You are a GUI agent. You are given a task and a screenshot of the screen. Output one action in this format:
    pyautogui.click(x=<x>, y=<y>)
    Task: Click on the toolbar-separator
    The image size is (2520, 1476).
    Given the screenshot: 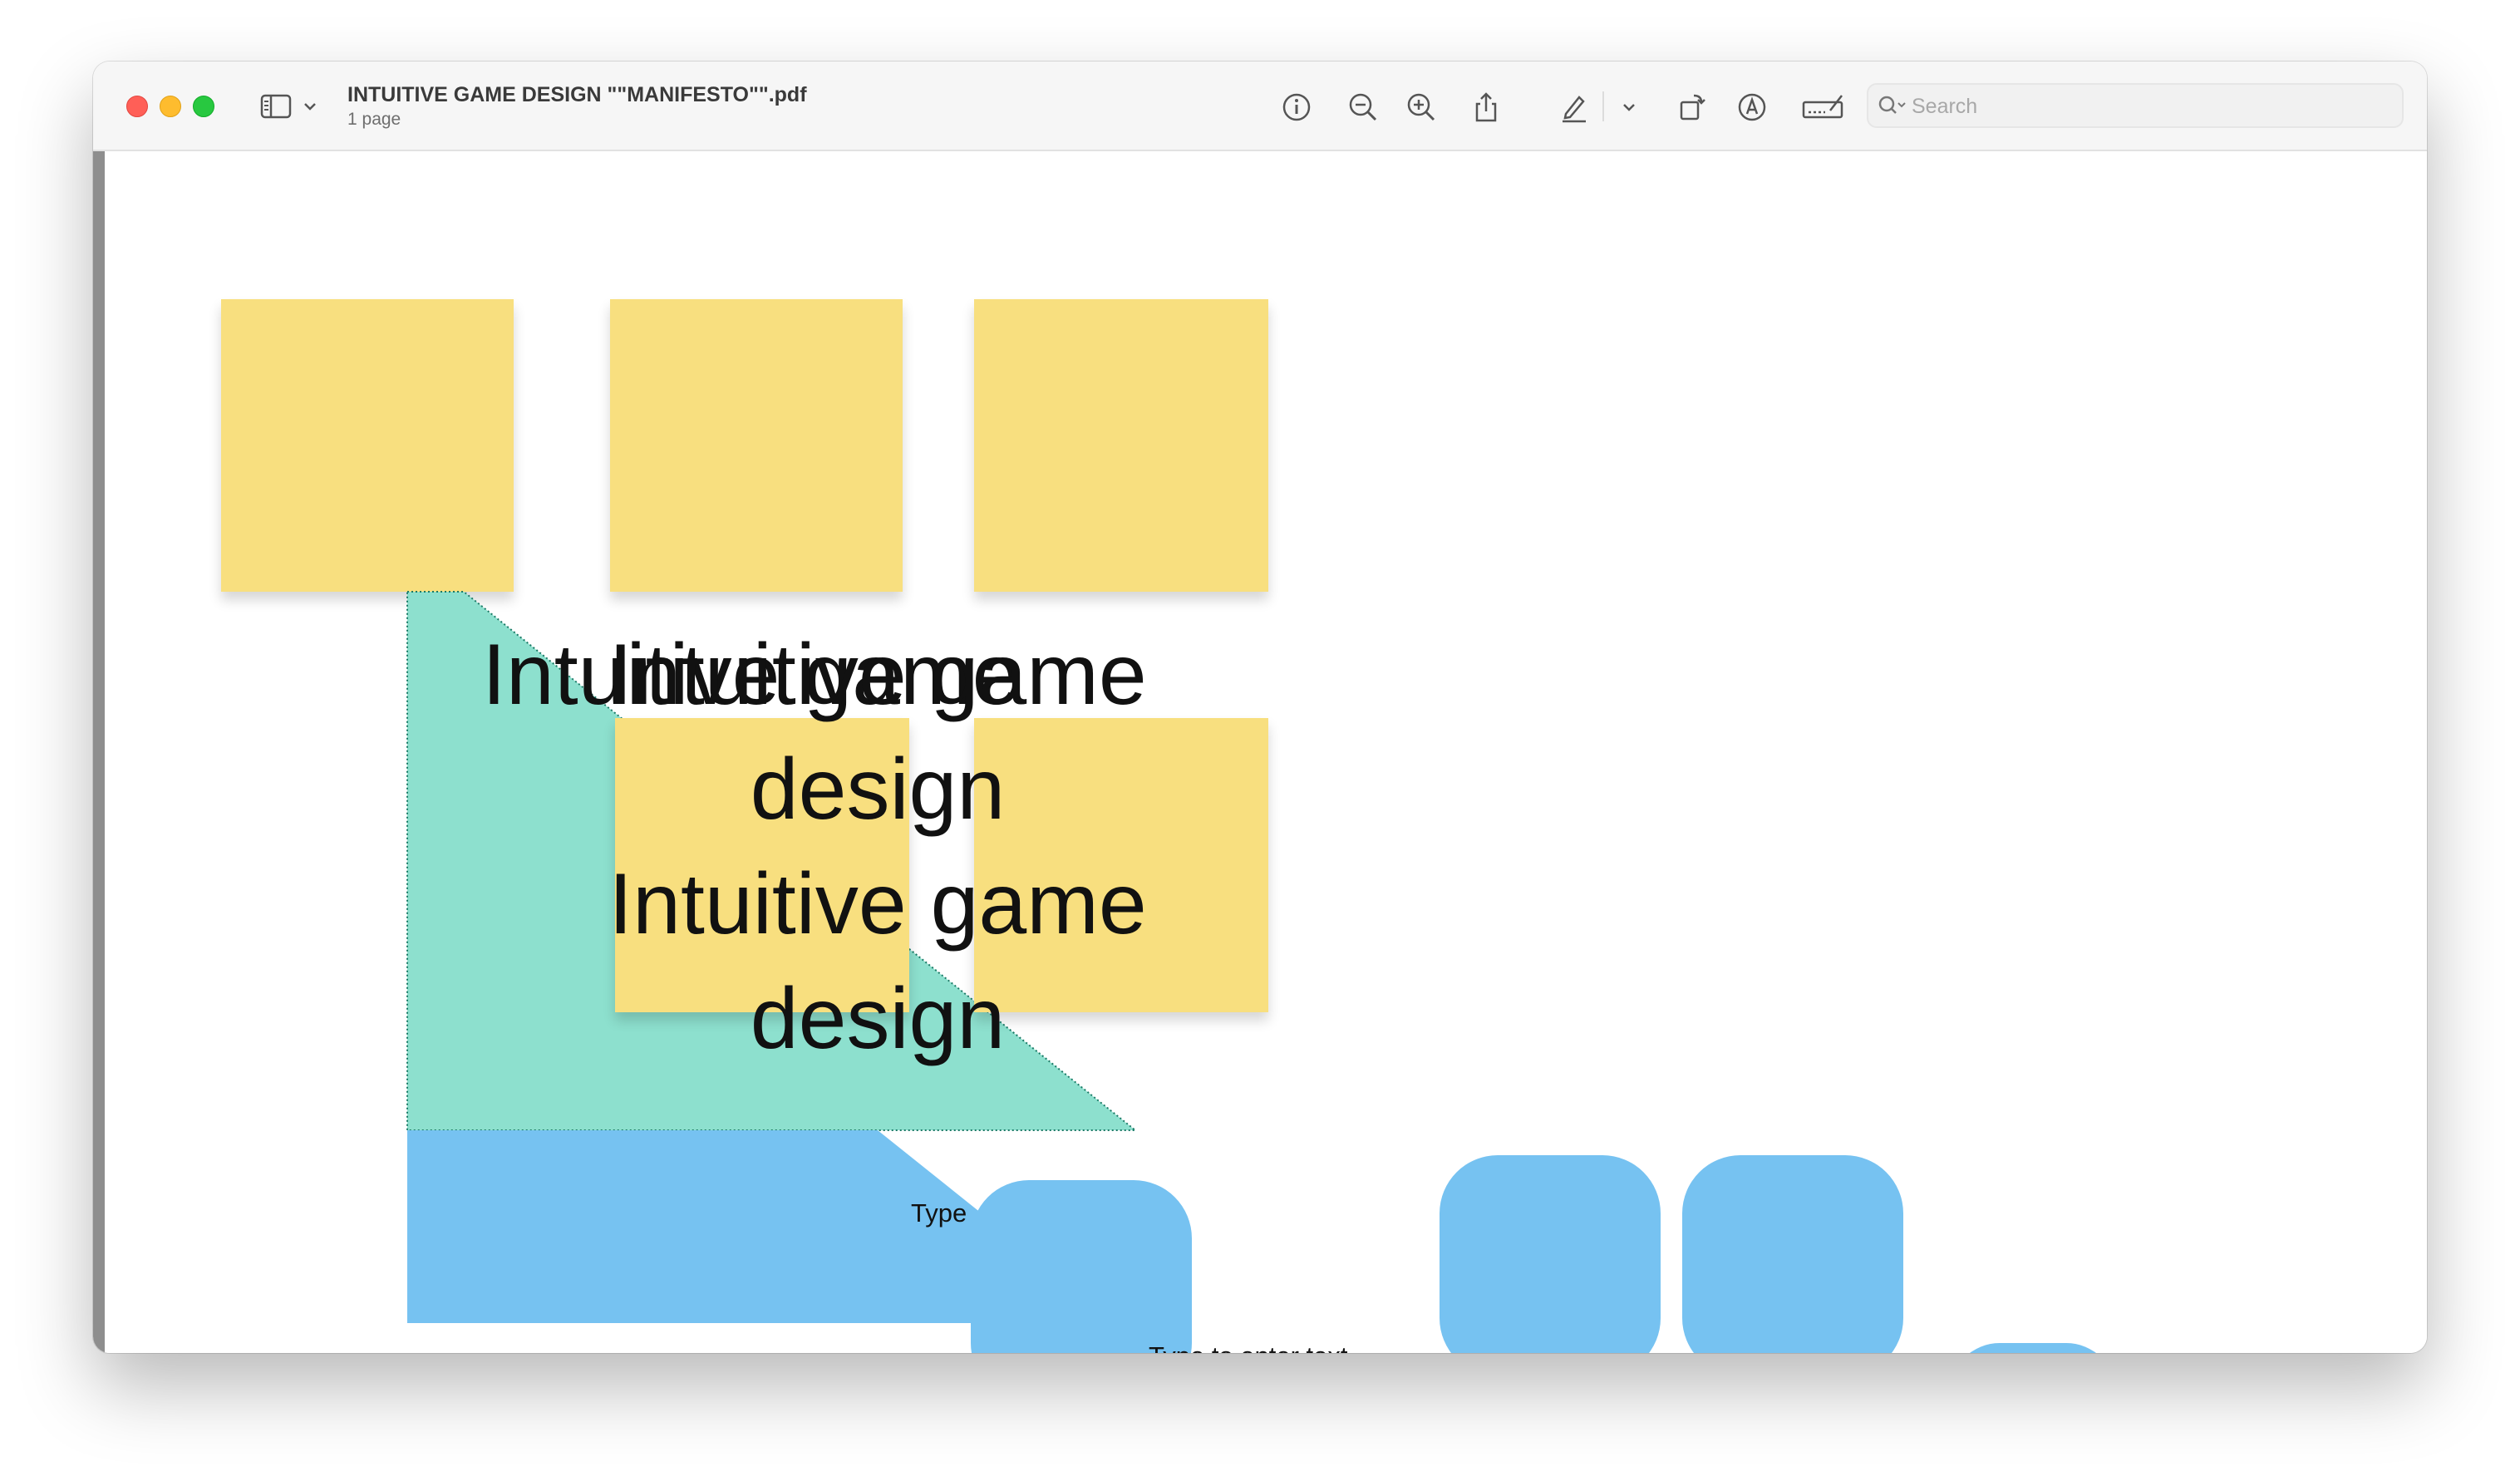 What is the action you would take?
    pyautogui.click(x=1603, y=106)
    